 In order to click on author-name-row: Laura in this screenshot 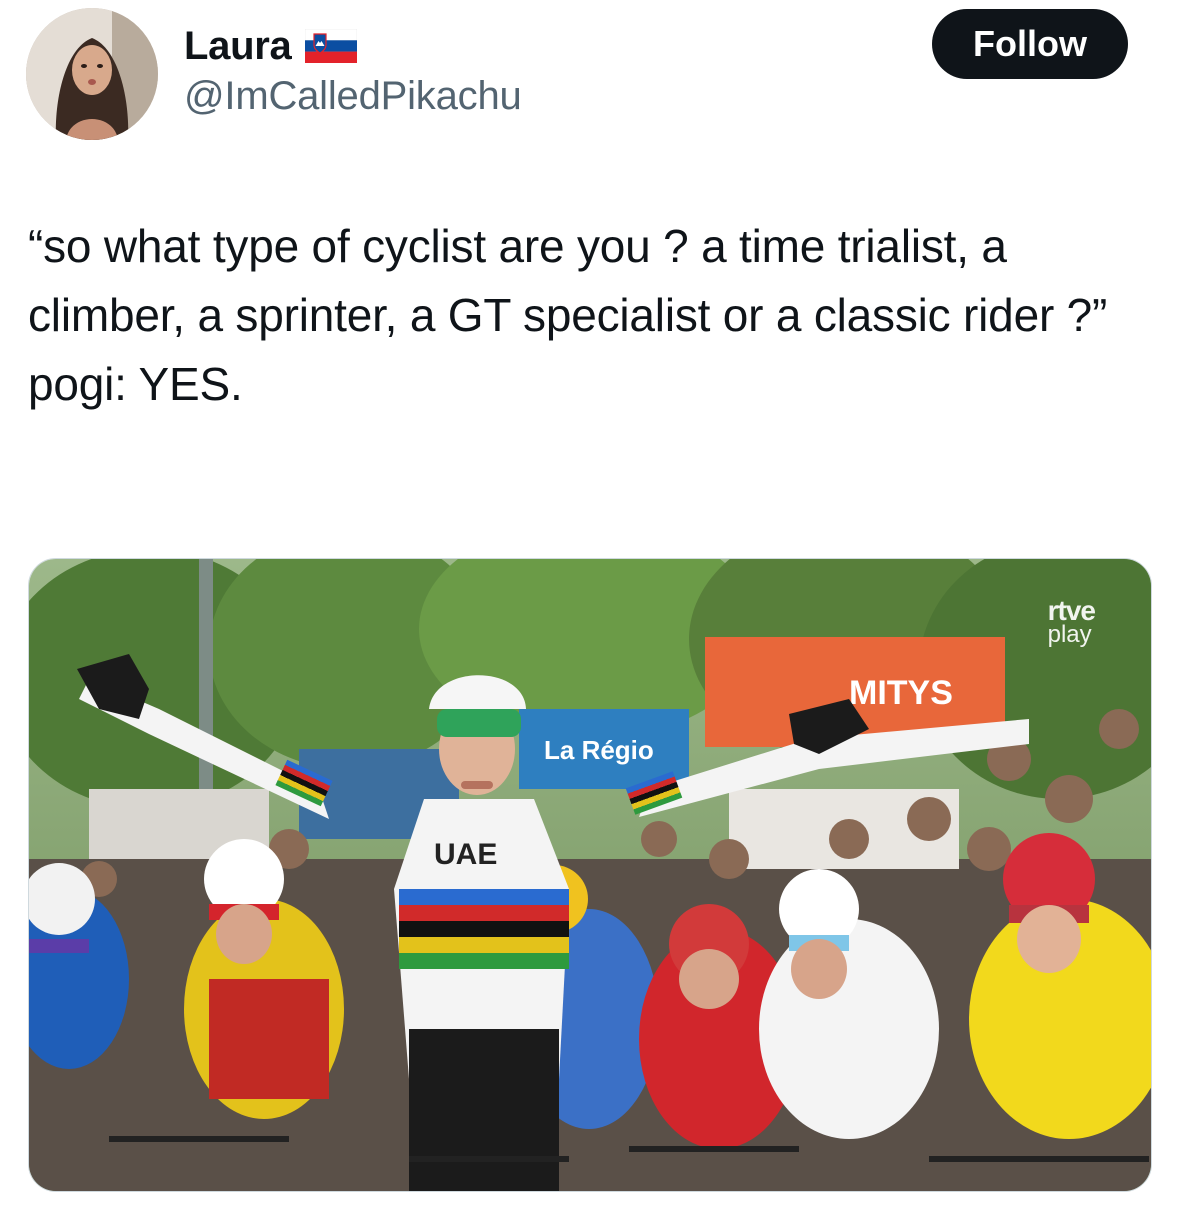, I will do `click(271, 46)`.